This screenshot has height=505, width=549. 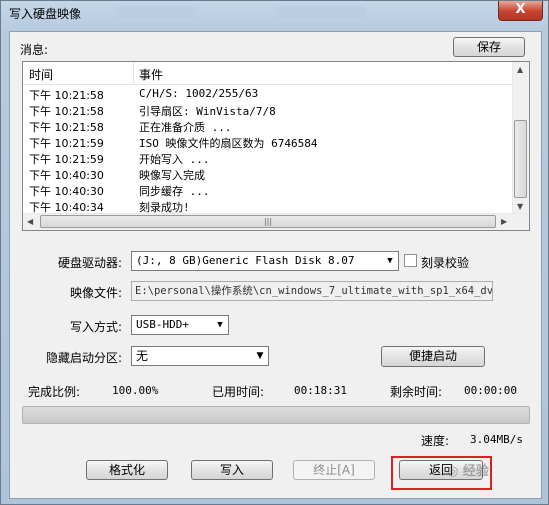 What do you see at coordinates (245, 260) in the screenshot?
I see `drive-select-value: (J:, 8 GB)Generic Flash Disk 8.07` at bounding box center [245, 260].